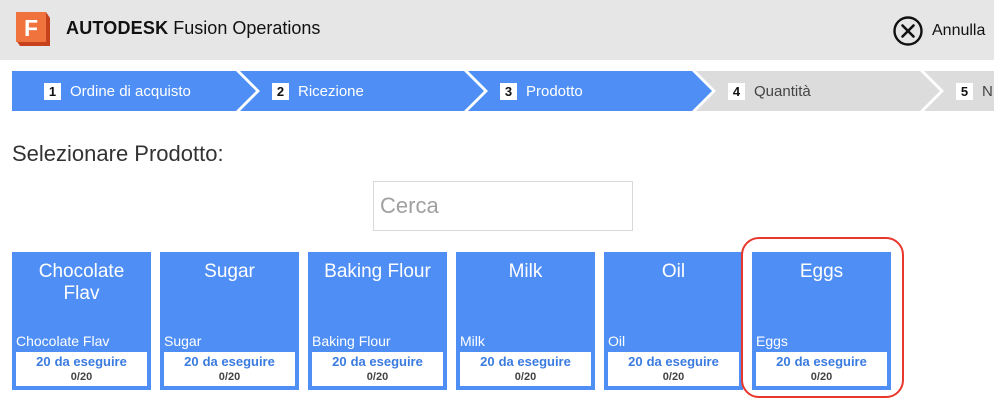 The height and width of the screenshot is (408, 994). I want to click on step-3-label: Prodotto, so click(554, 91).